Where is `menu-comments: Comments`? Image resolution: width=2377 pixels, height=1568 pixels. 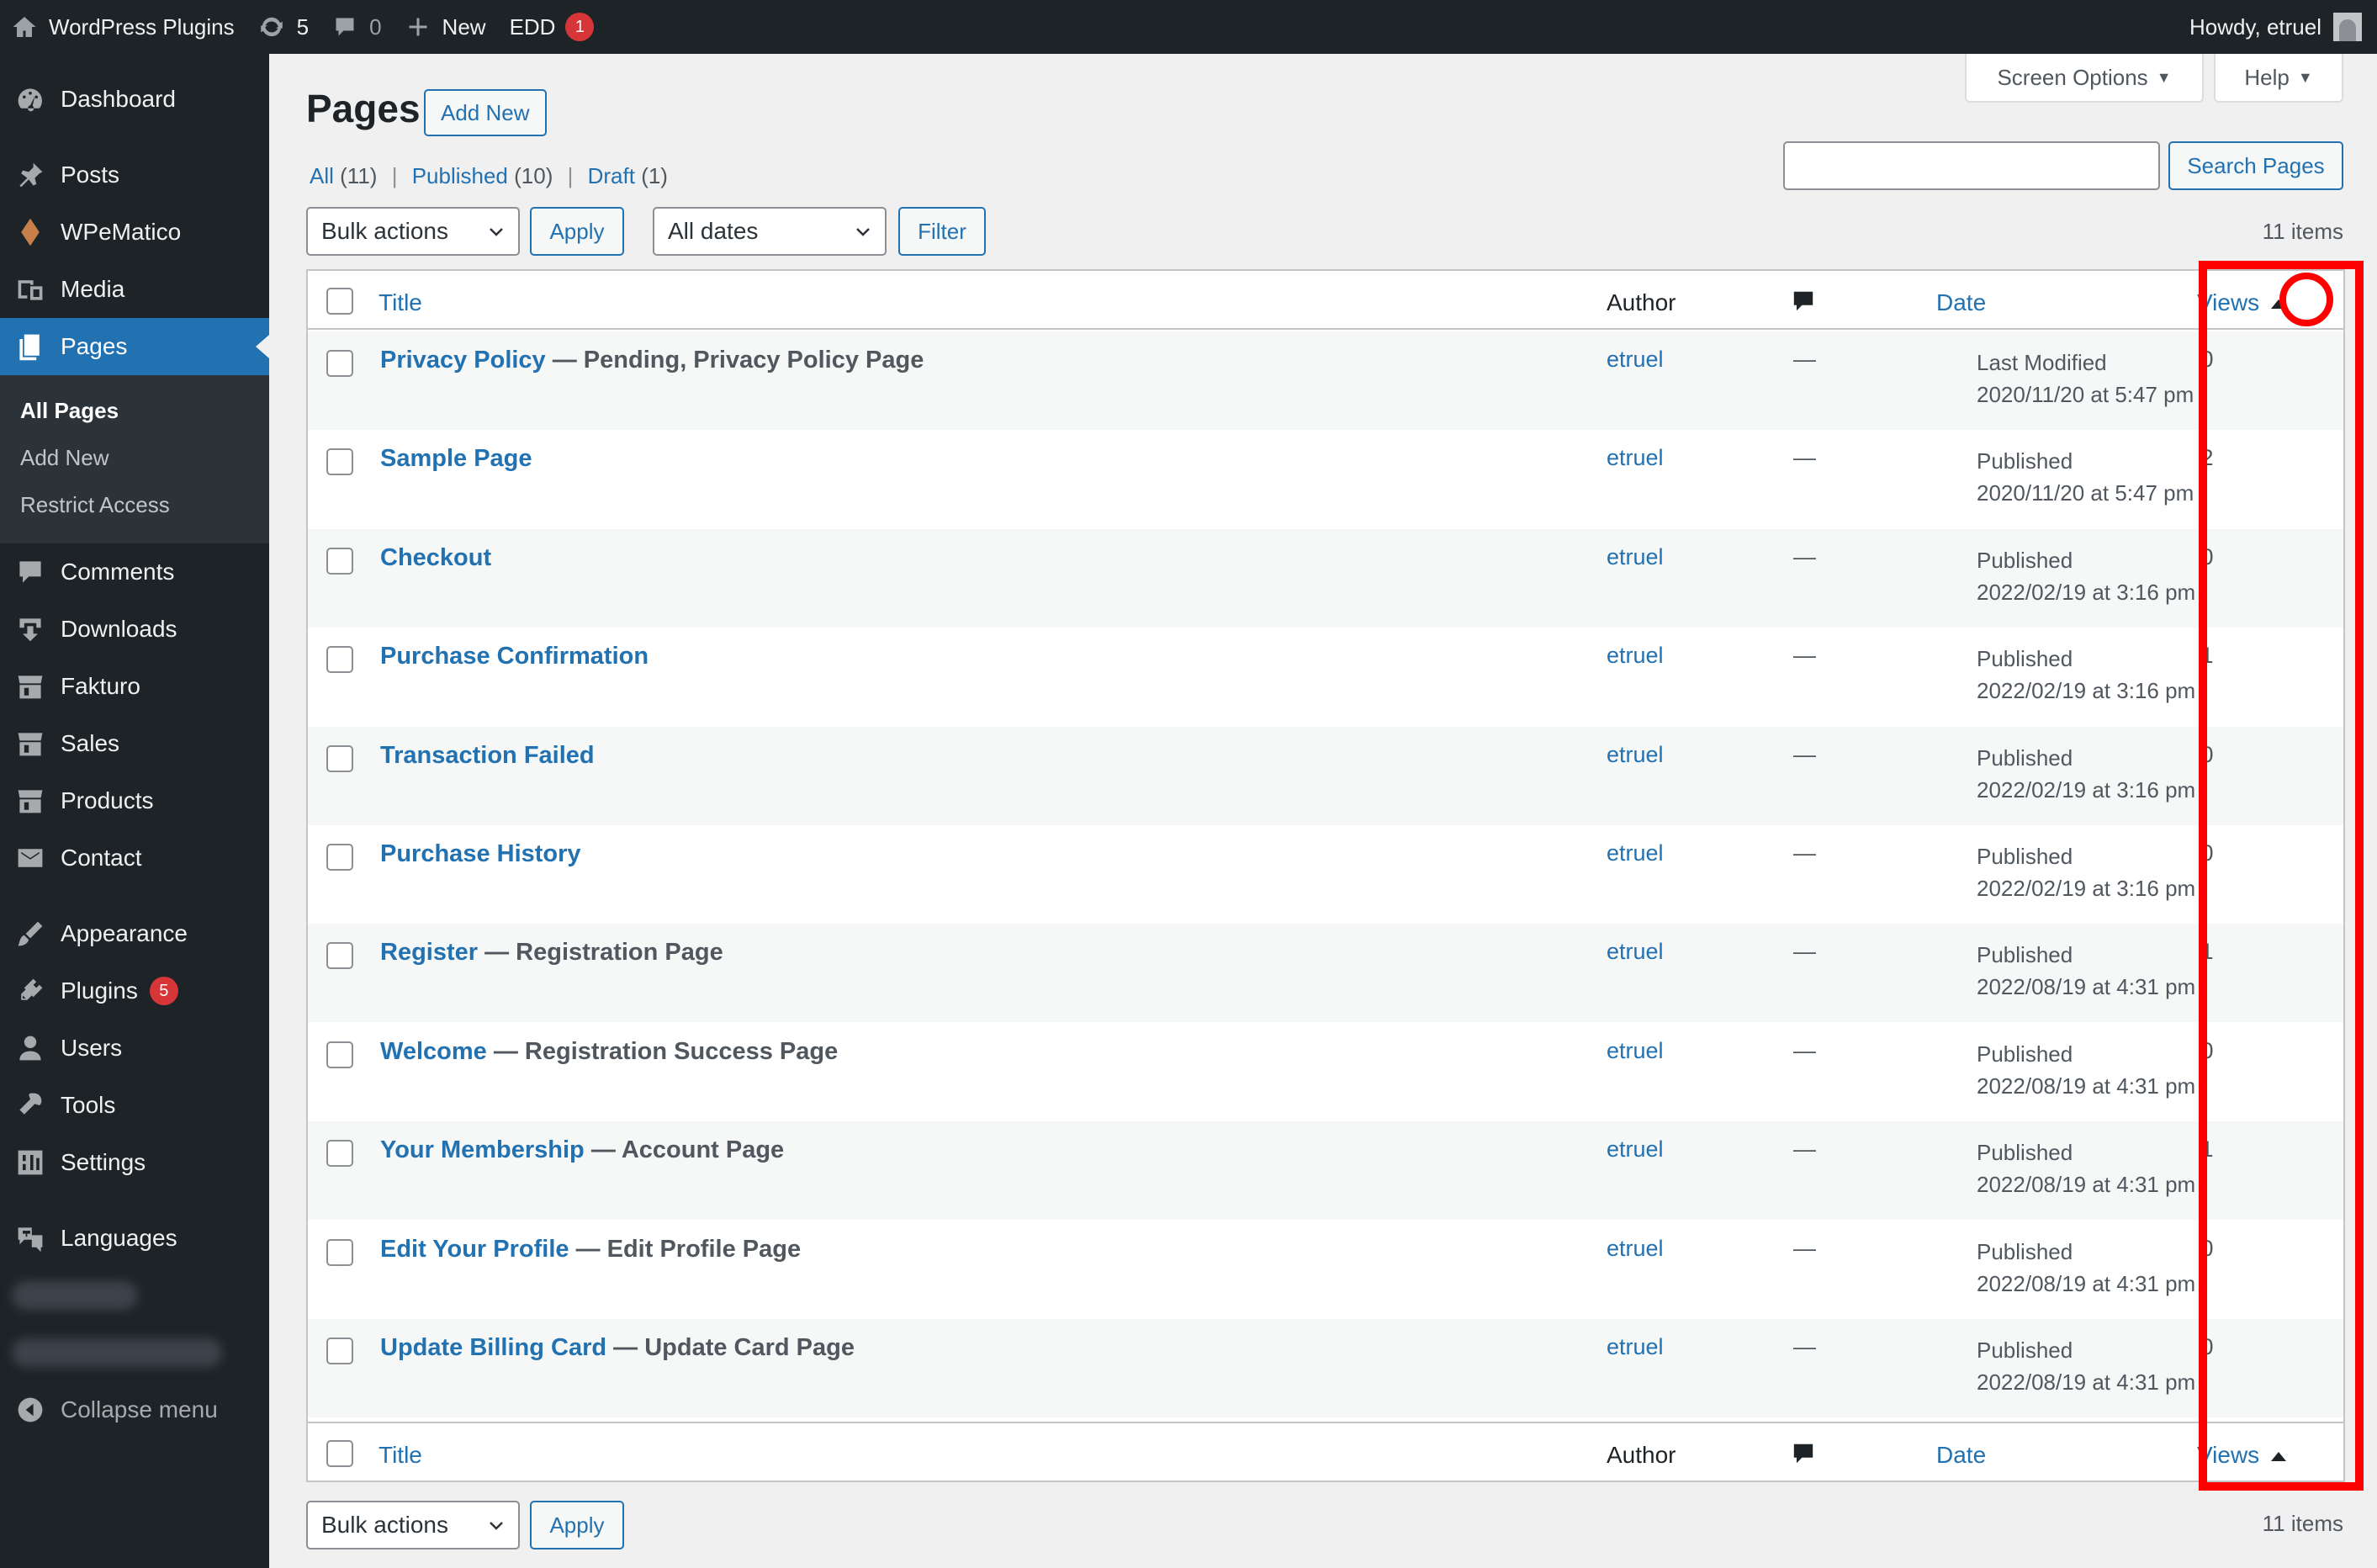
menu-comments: Comments is located at coordinates (134, 572).